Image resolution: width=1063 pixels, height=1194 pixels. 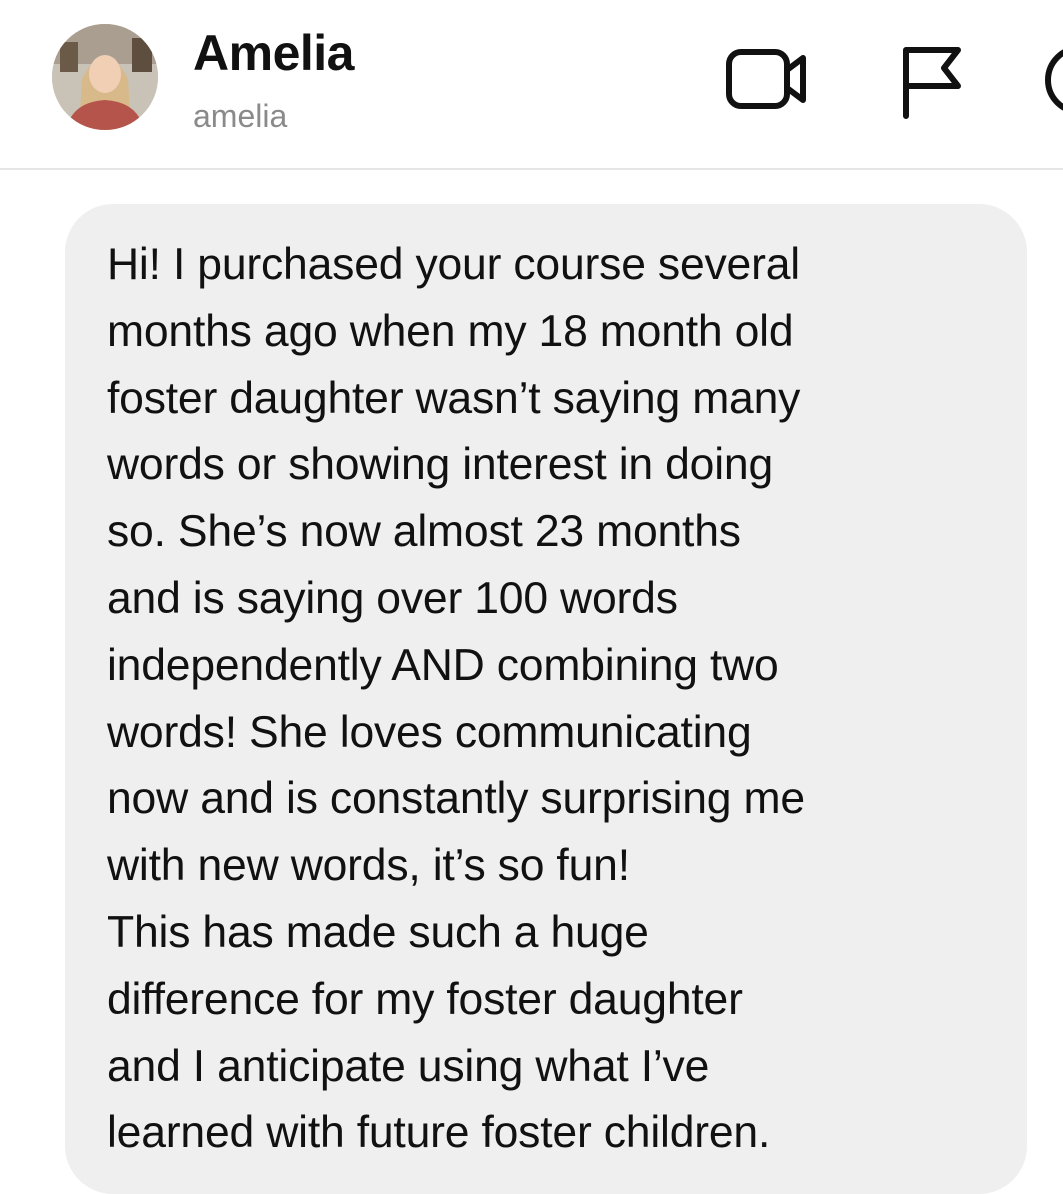 What do you see at coordinates (440, 465) in the screenshot?
I see `message-line: words or showing interest in doing` at bounding box center [440, 465].